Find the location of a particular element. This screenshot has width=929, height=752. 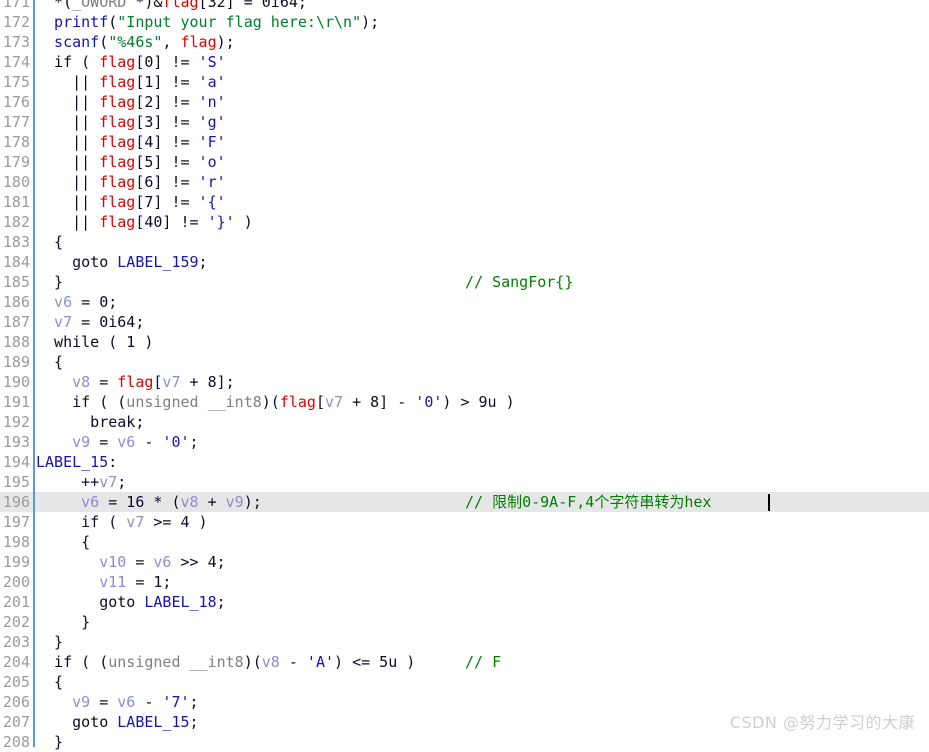

code-text: v8 = flag[v7 + 8]; is located at coordinates (153, 382).